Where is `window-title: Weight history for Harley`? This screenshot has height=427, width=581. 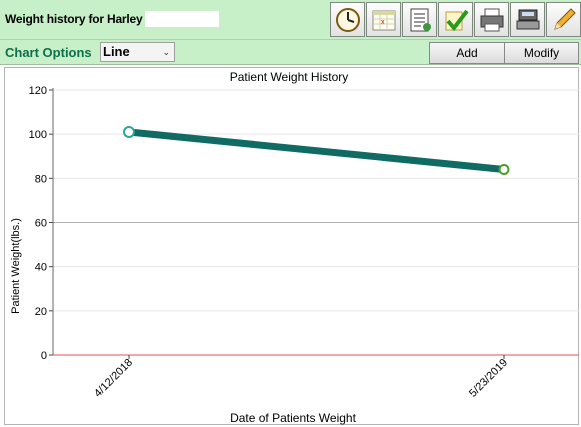 window-title: Weight history for Harley is located at coordinates (74, 19).